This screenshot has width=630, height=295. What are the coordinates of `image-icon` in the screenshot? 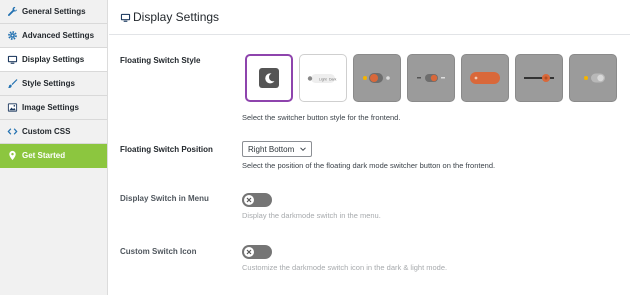 It's located at (12, 107).